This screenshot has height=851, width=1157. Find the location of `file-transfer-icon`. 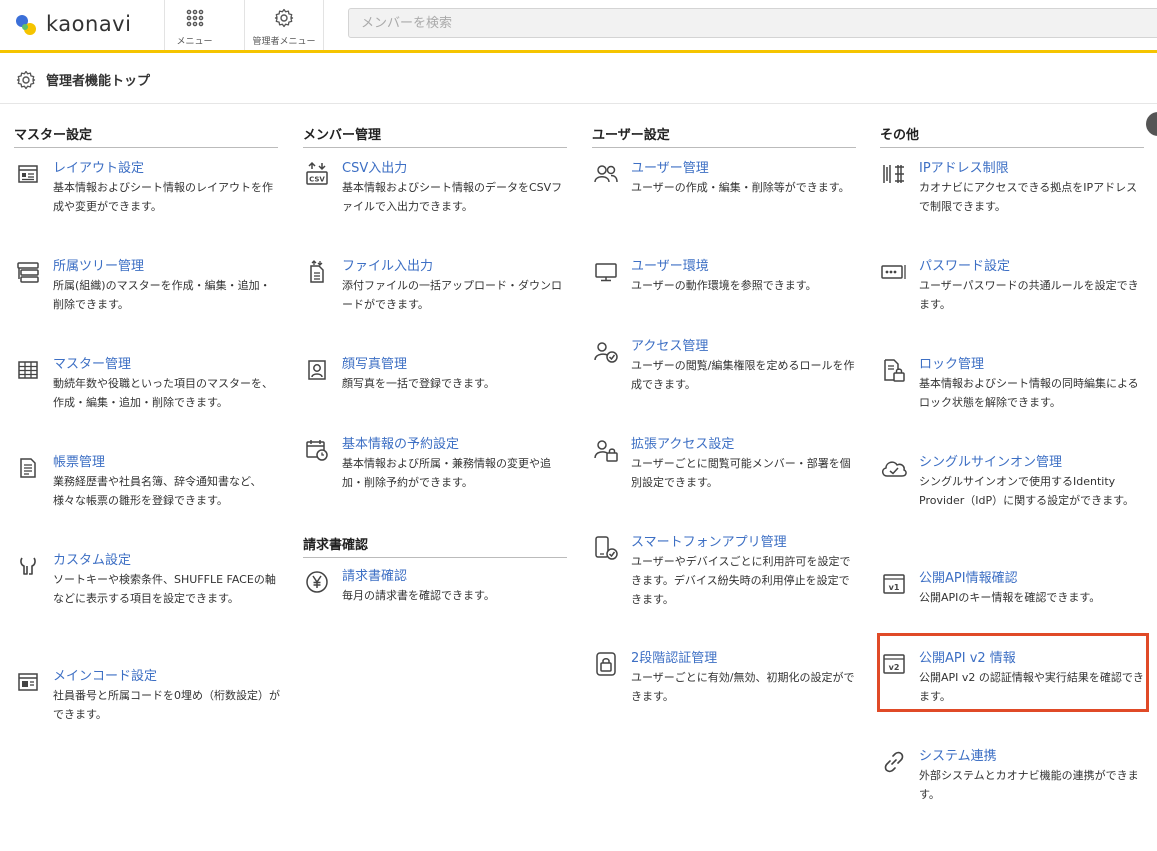

file-transfer-icon is located at coordinates (317, 272).